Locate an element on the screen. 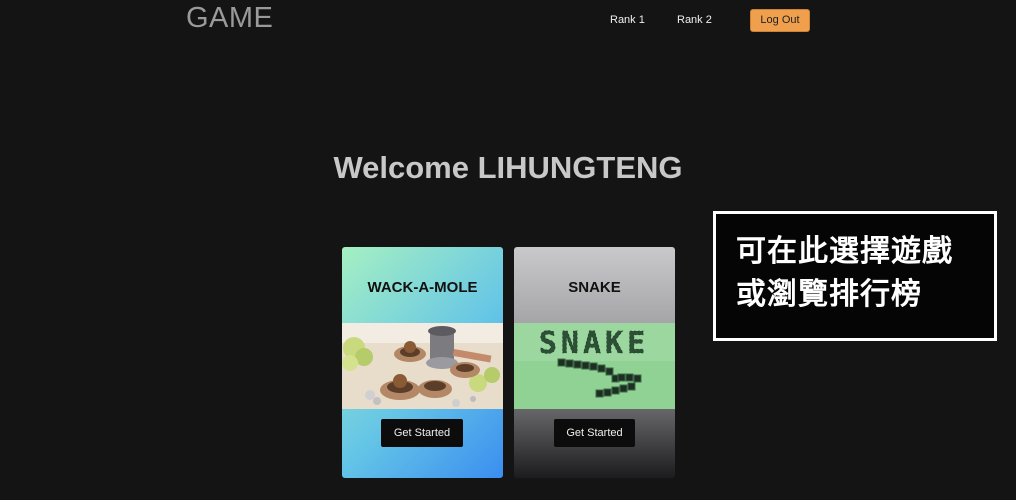  get-started-button-wack-a-mole: Get Started is located at coordinates (422, 433).